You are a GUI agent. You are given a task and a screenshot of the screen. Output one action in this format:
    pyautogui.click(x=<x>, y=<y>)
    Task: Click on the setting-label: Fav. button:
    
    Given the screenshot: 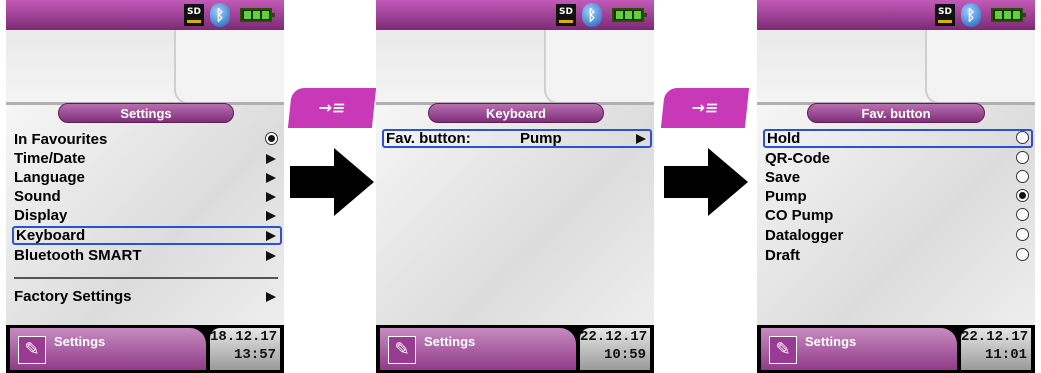 What is the action you would take?
    pyautogui.click(x=428, y=138)
    